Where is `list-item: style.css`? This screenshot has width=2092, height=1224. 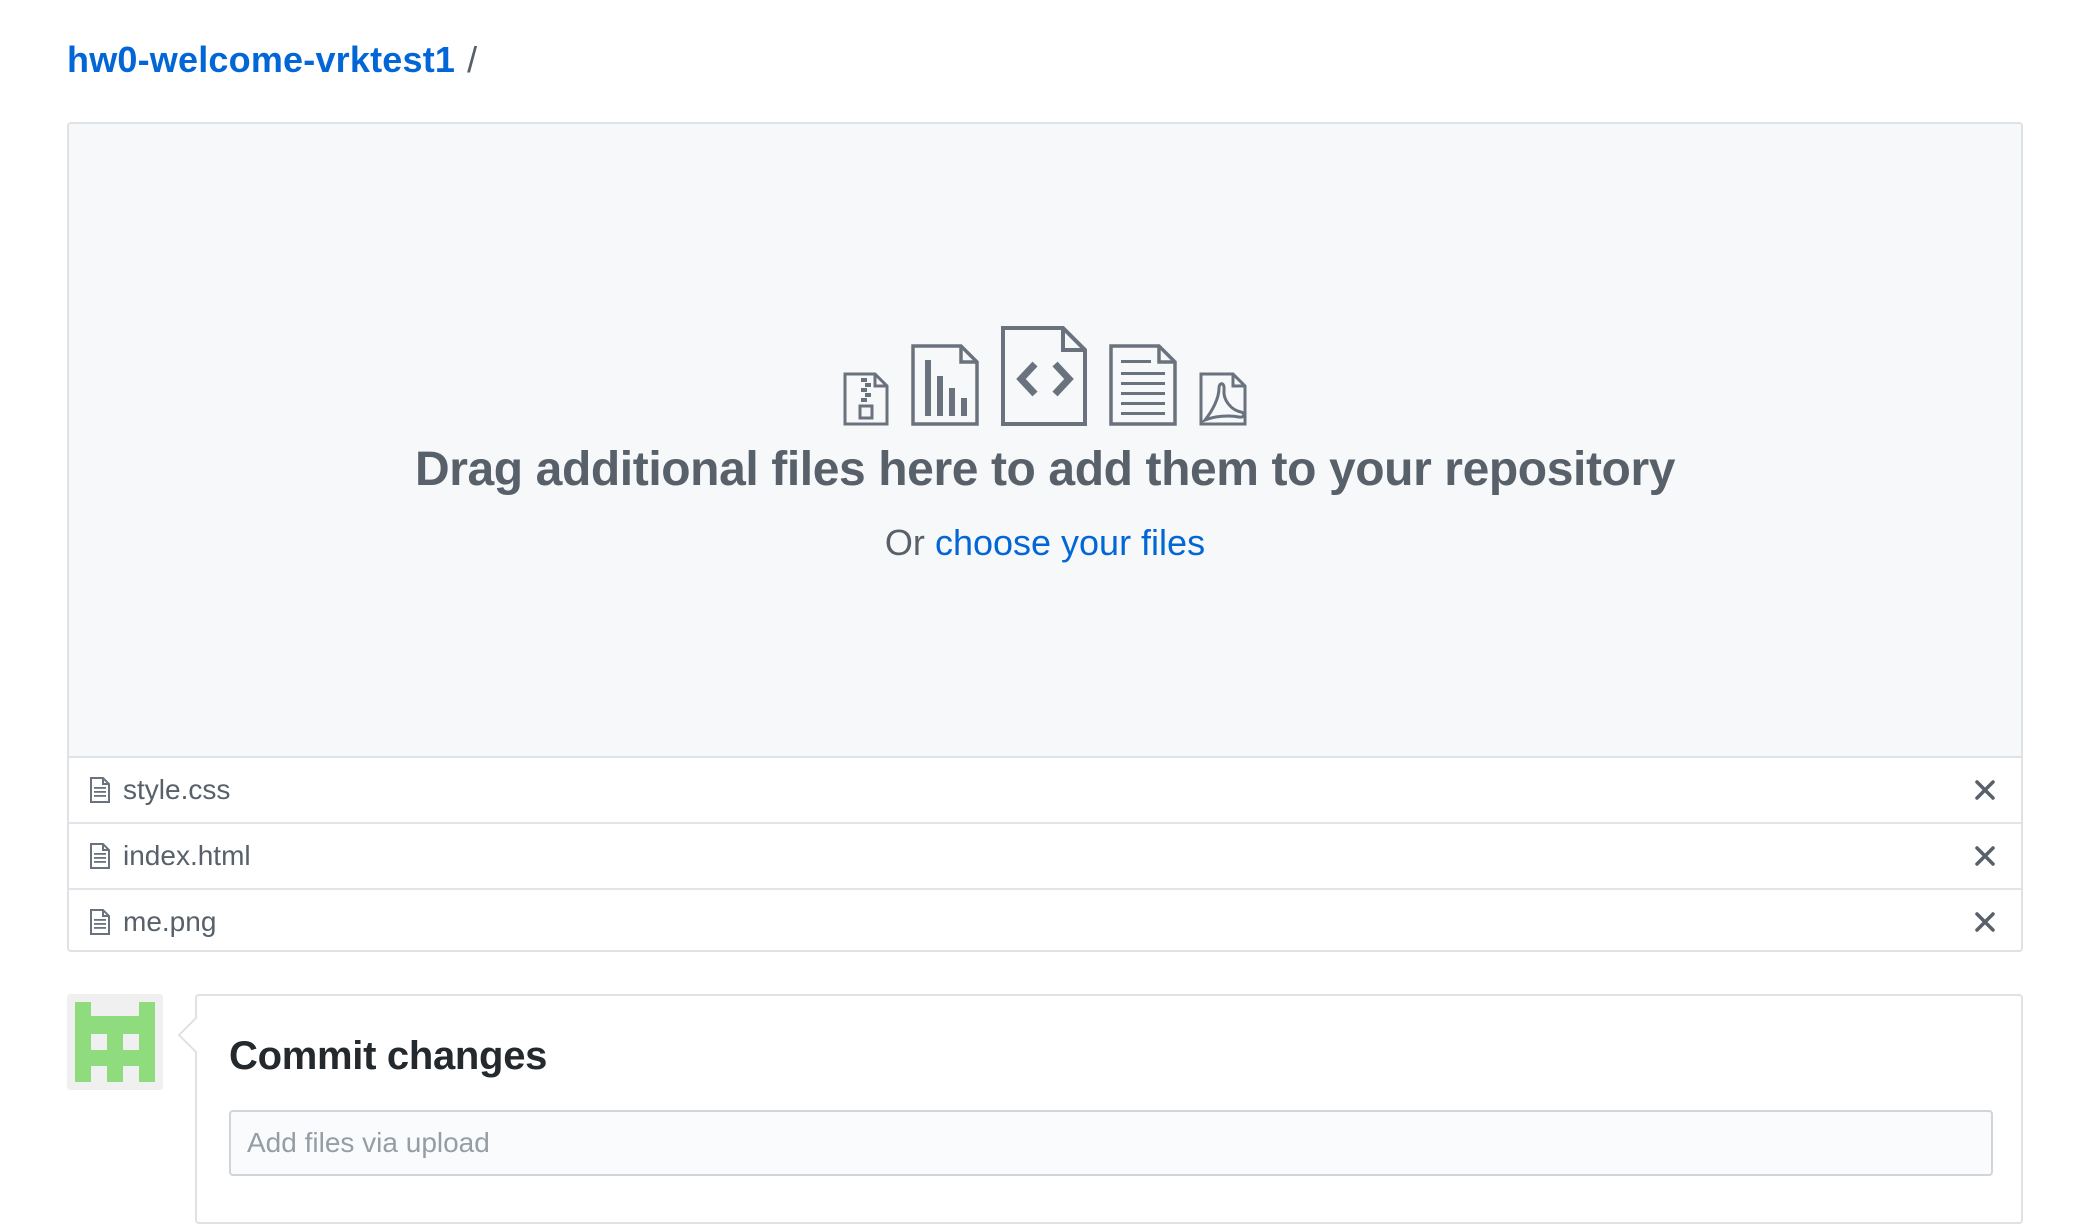
list-item: style.css is located at coordinates (1045, 791).